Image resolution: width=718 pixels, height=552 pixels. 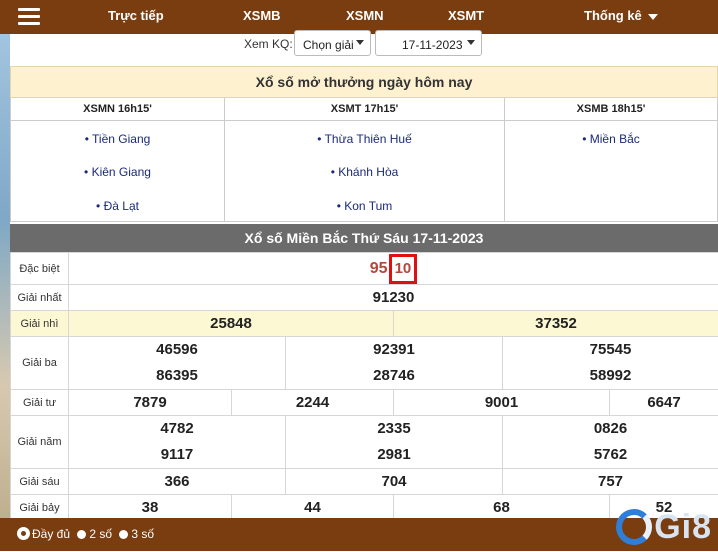 I want to click on station-link: • Miền Bắc, so click(x=611, y=139).